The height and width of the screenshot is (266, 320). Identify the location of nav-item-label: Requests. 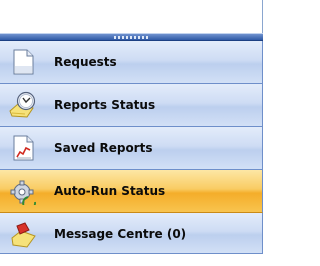
(85, 62).